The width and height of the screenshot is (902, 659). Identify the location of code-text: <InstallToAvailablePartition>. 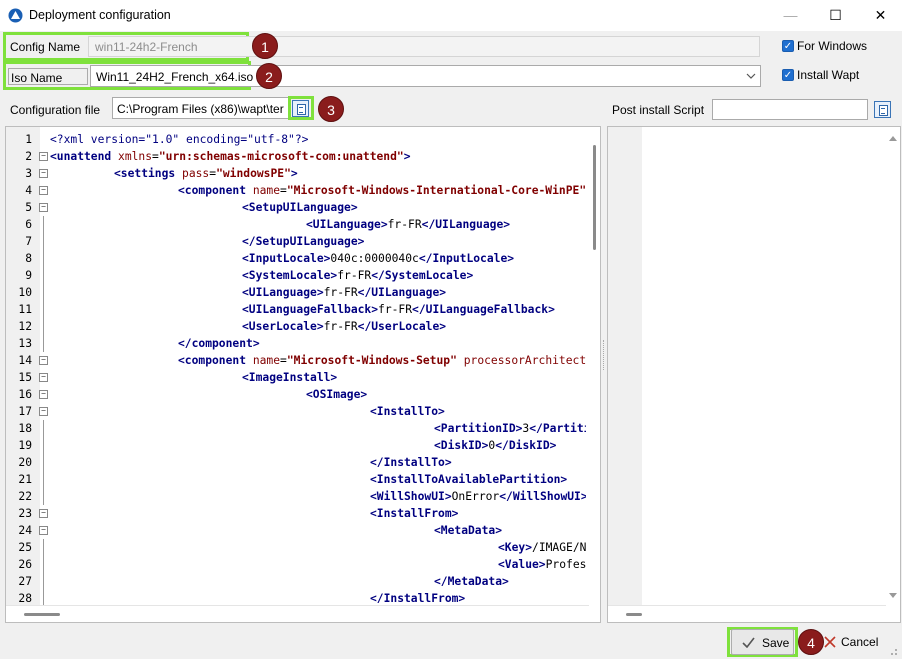
(469, 479).